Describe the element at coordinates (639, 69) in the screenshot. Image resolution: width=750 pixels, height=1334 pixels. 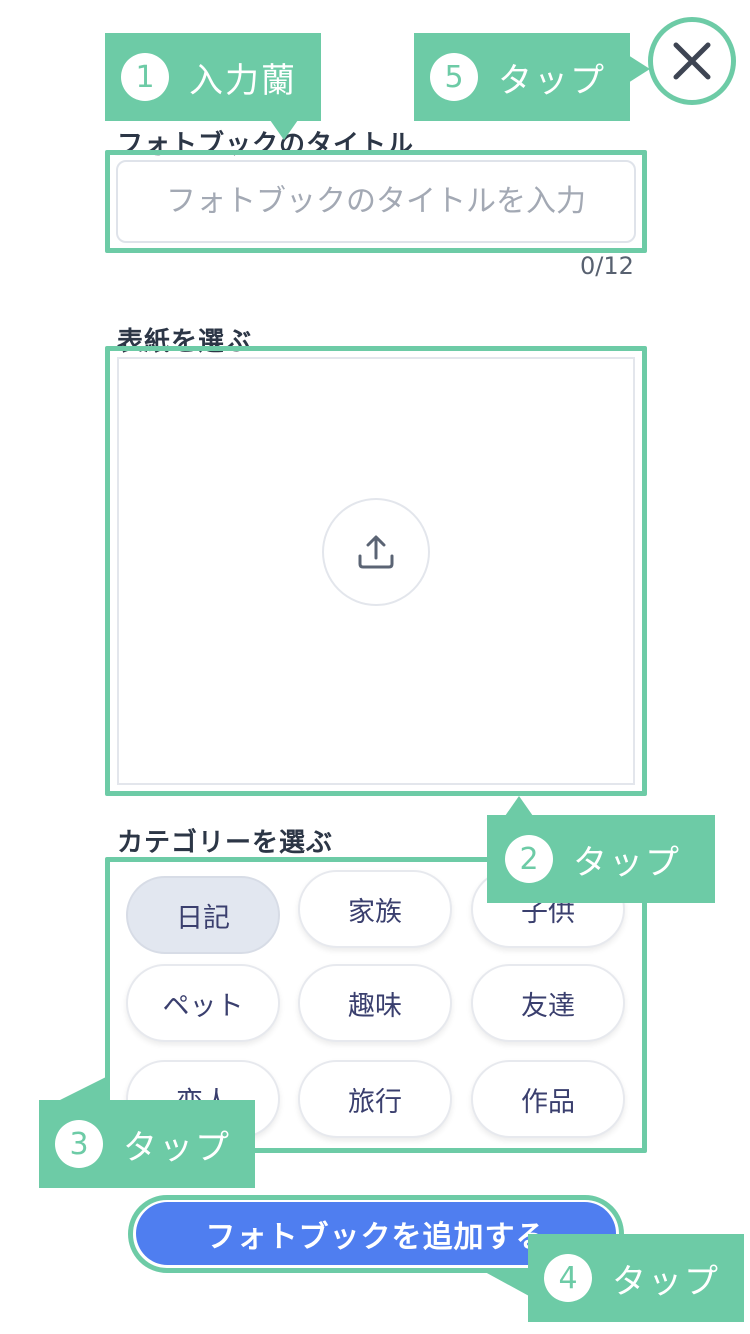
I see `callout-5-pointer` at that location.